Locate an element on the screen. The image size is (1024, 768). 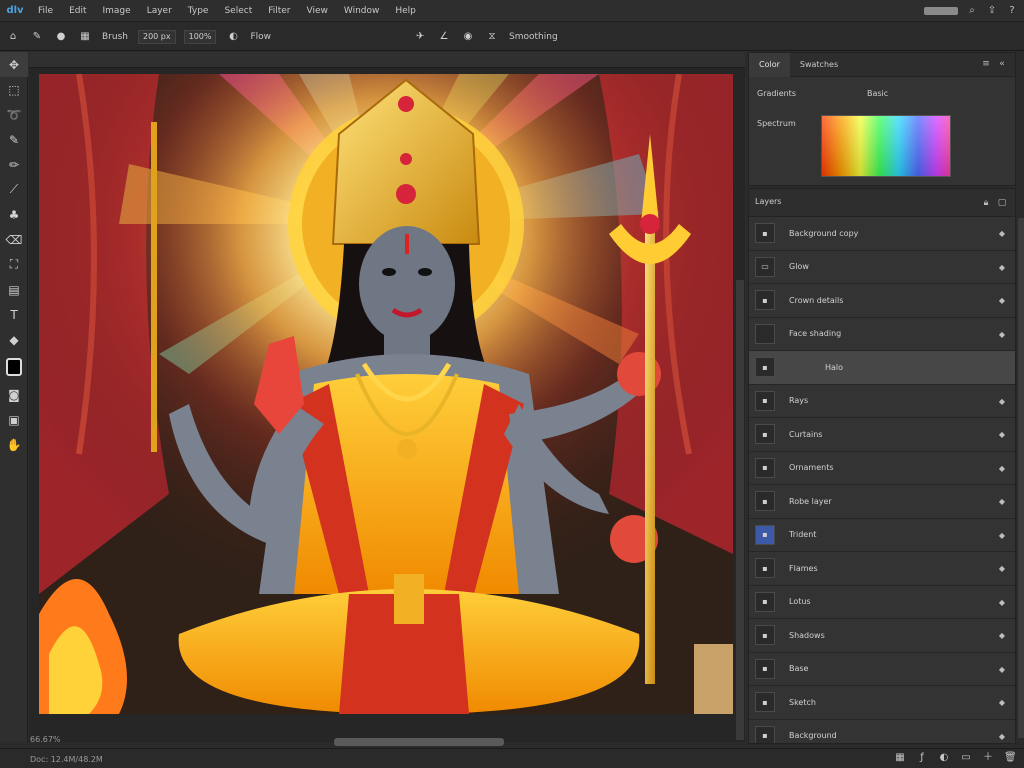
menu-help: Help is located at coordinates (405, 11).